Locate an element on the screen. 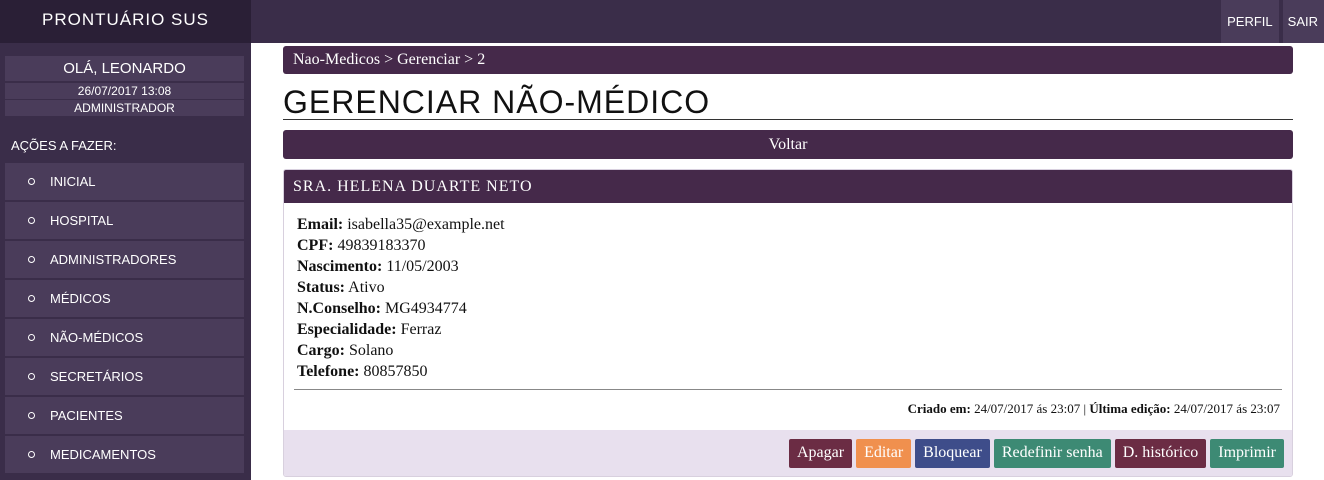 The height and width of the screenshot is (480, 1324). sidebar-item-nao-medicos: NÃO-MÉDICOS is located at coordinates (124, 337).